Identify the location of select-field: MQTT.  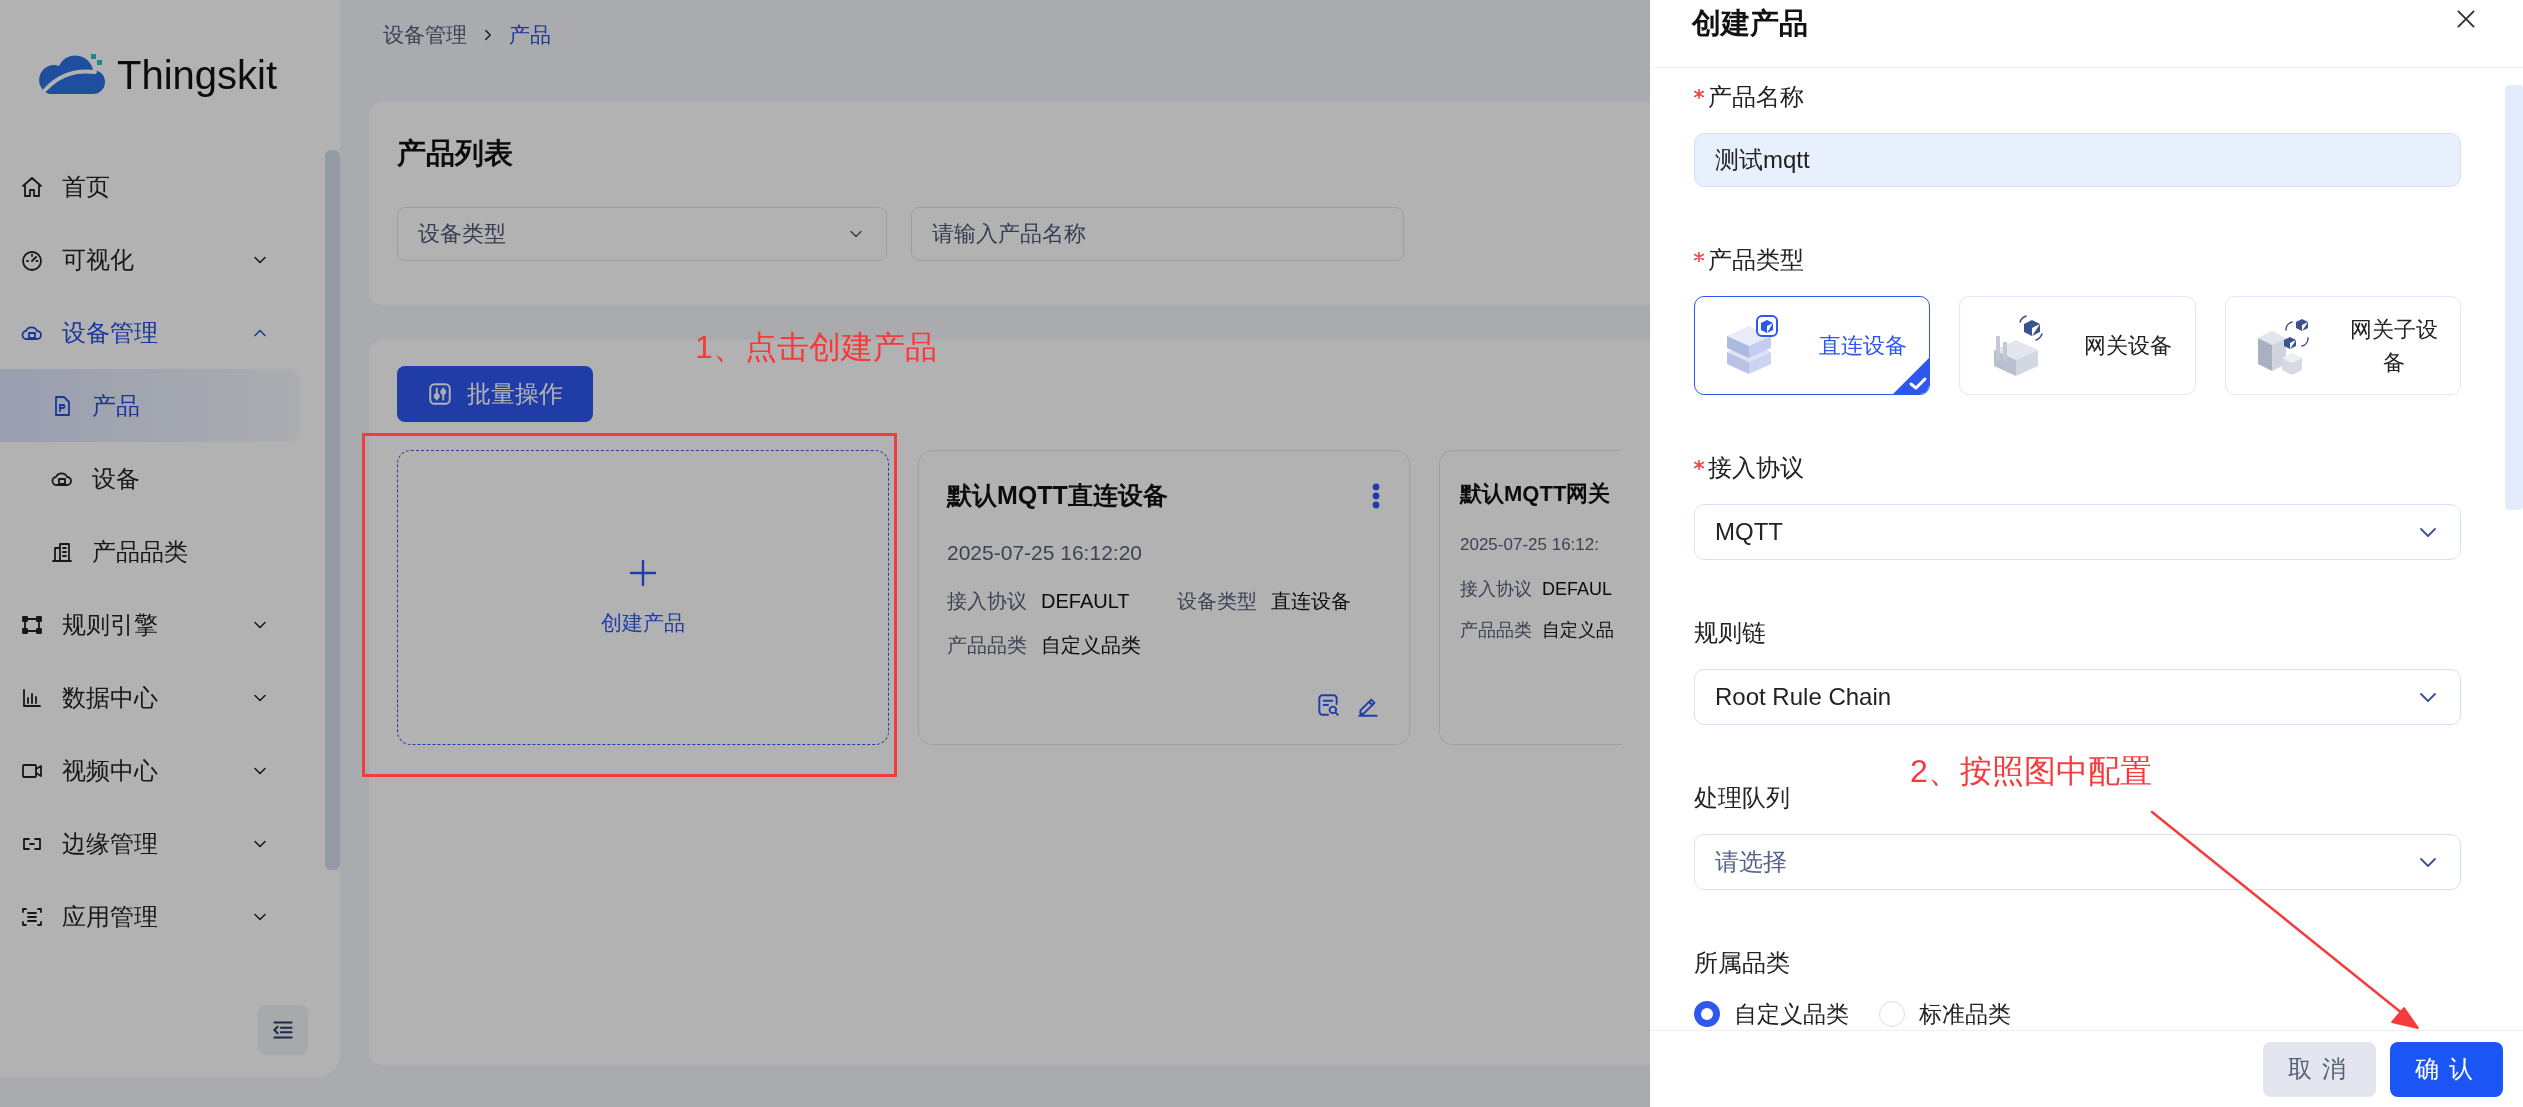
(2077, 532).